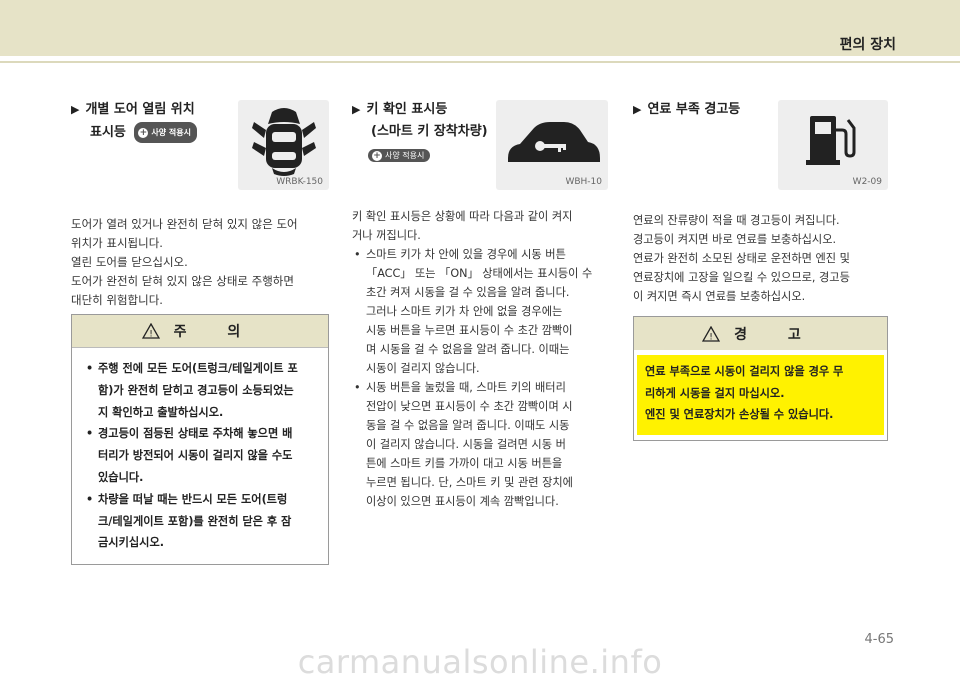 Image resolution: width=960 pixels, height=685 pixels. Describe the element at coordinates (736, 220) in the screenshot. I see `text-line: 연료의 잔류량이 적을 때 경고등이 켜집니다.` at that location.